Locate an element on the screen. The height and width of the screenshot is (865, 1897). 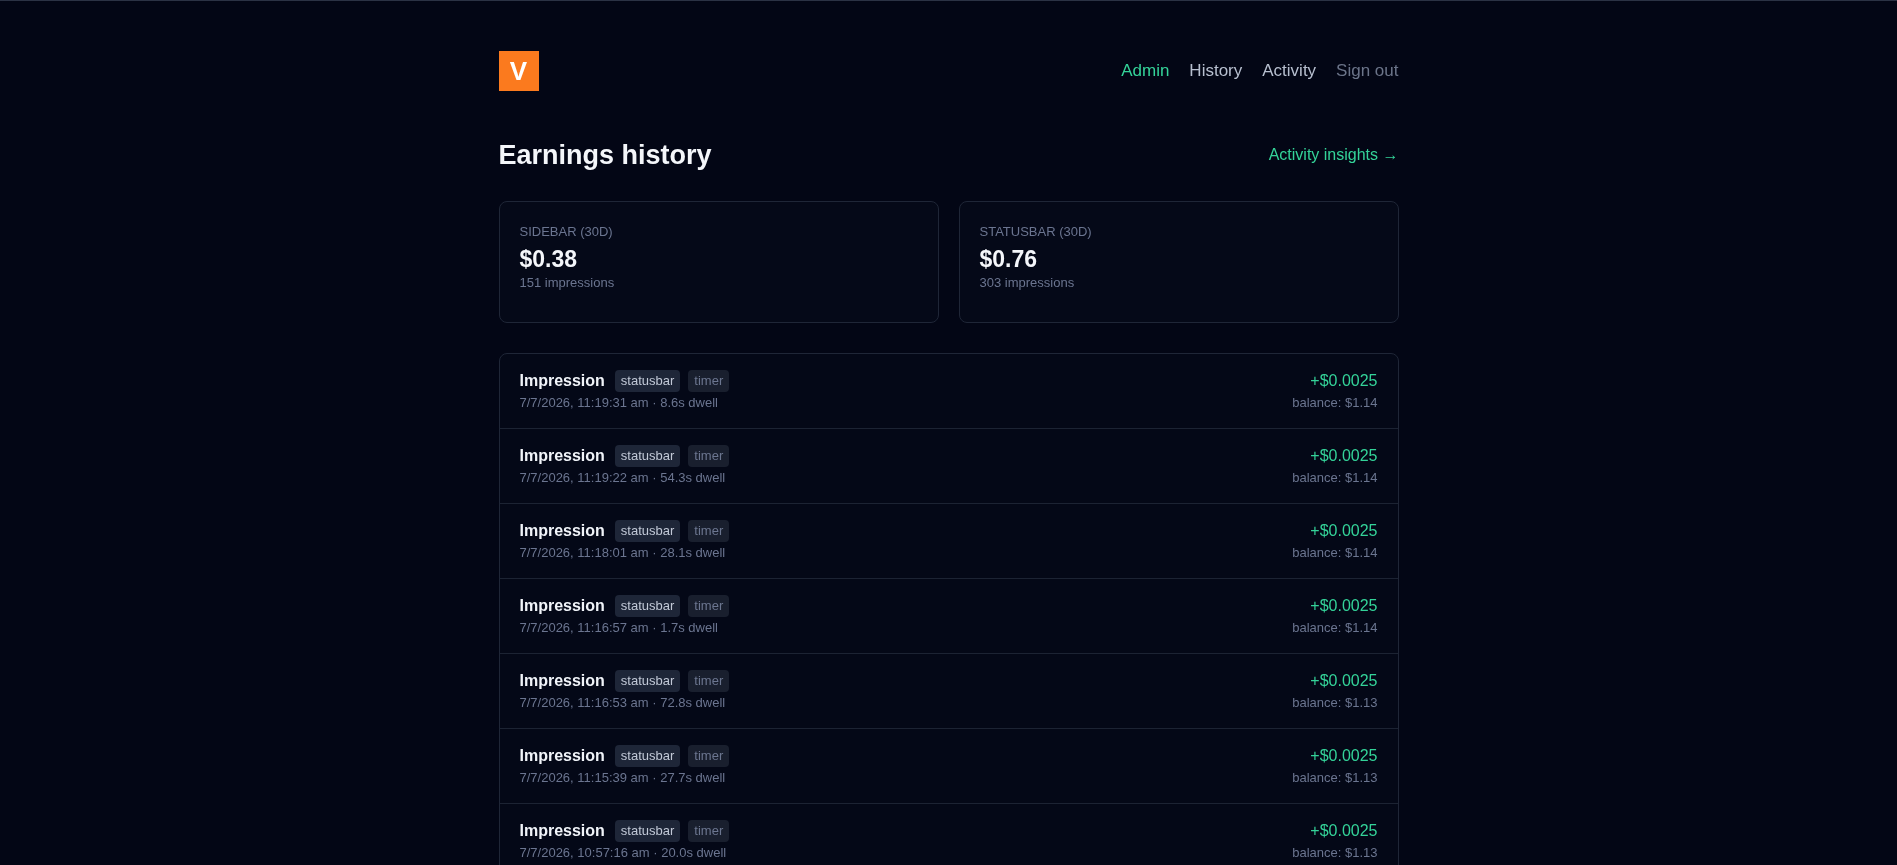
stat-label: STATUSBAR (30D) is located at coordinates (1036, 232).